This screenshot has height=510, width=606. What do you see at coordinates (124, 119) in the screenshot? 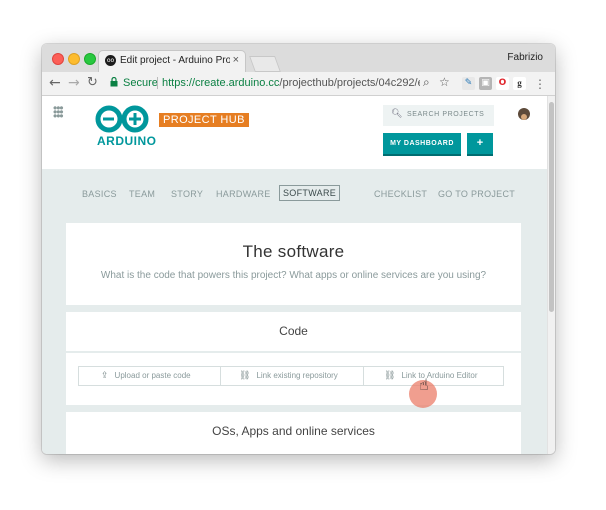
I see `arduino-logo-icon` at bounding box center [124, 119].